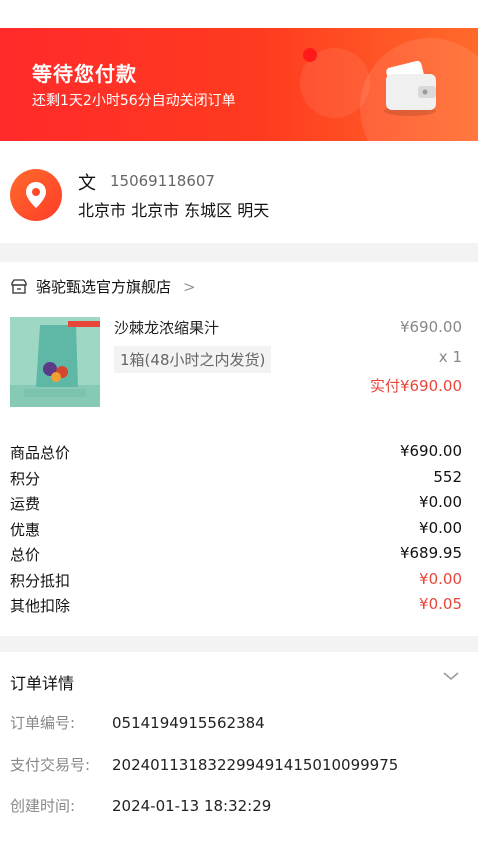 This screenshot has width=478, height=850. Describe the element at coordinates (36, 195) in the screenshot. I see `location-pin-icon` at that location.